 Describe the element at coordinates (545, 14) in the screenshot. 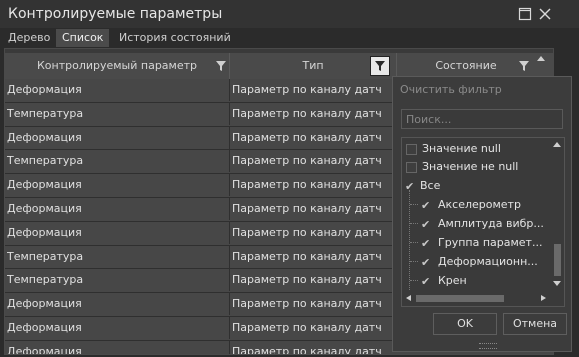

I see `close-icon` at that location.